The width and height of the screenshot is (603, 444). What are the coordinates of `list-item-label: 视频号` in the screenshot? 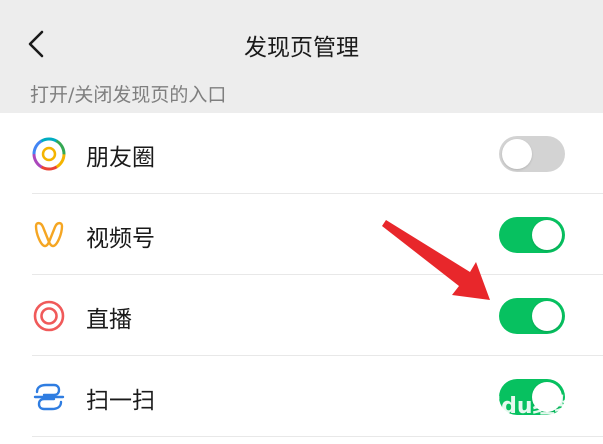 It's located at (120, 239).